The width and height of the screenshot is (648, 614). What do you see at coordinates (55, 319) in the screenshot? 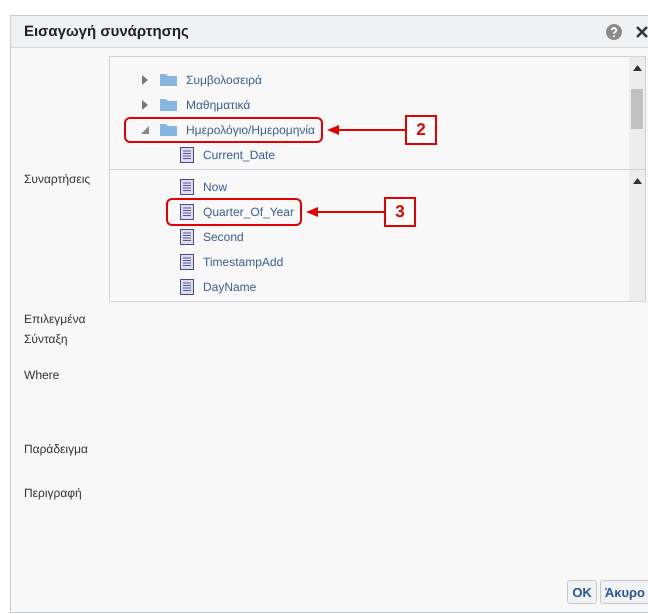
I see `field-label: Επιλεγμένα` at bounding box center [55, 319].